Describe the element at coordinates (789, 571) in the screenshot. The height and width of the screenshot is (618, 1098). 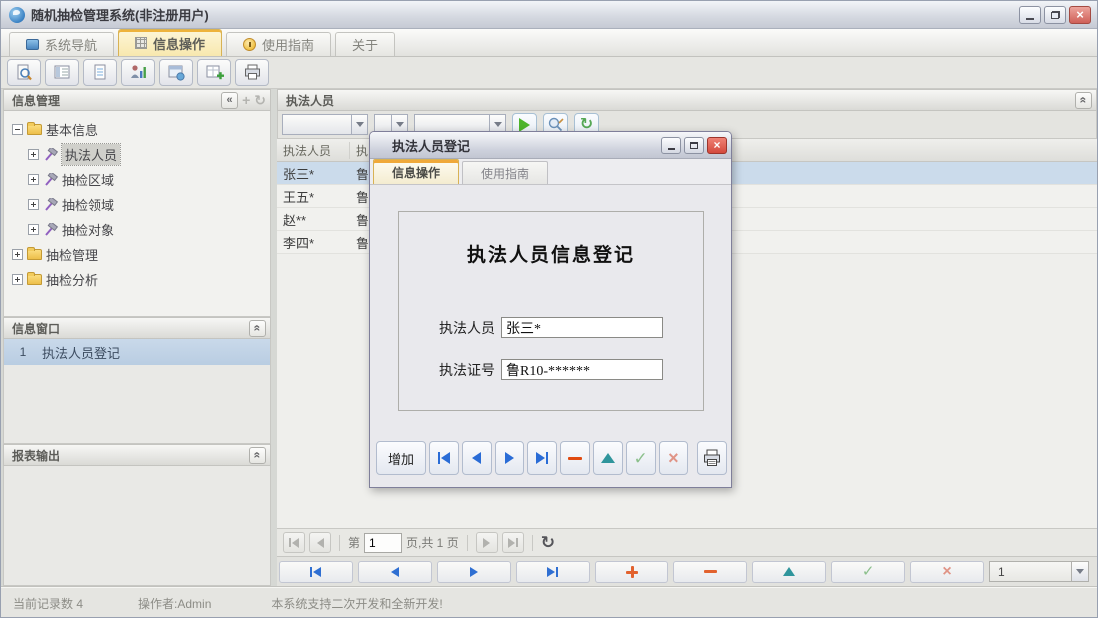
I see `record-edit-button` at that location.